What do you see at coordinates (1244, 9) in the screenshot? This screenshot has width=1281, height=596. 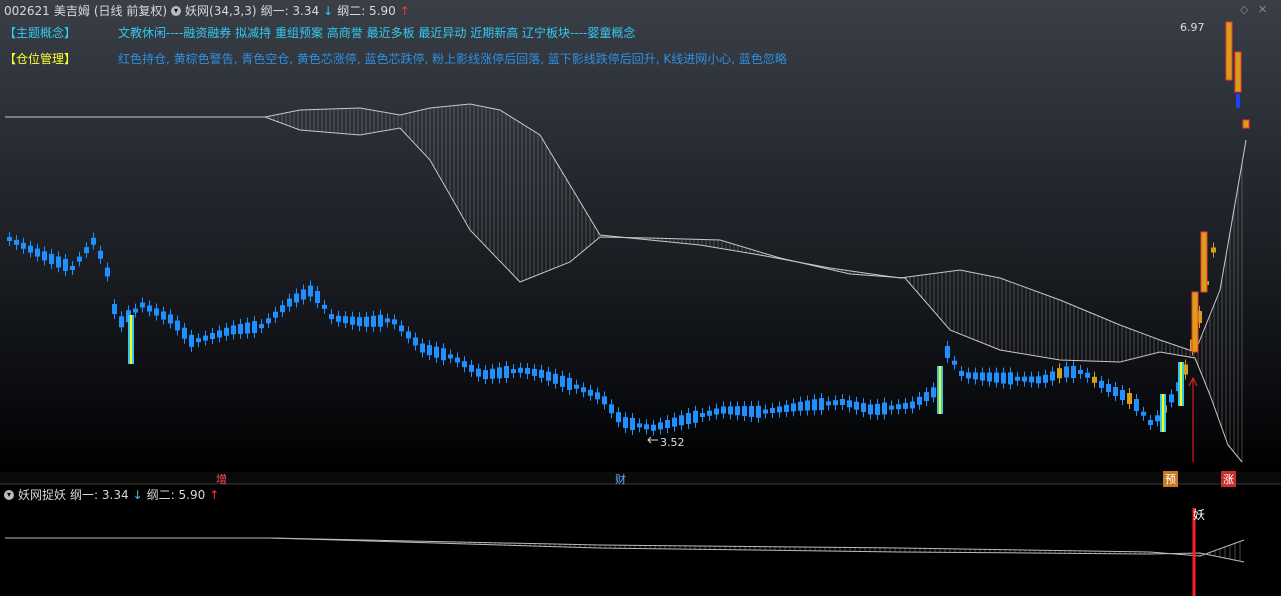 I see `diamond-icon: ◇` at bounding box center [1244, 9].